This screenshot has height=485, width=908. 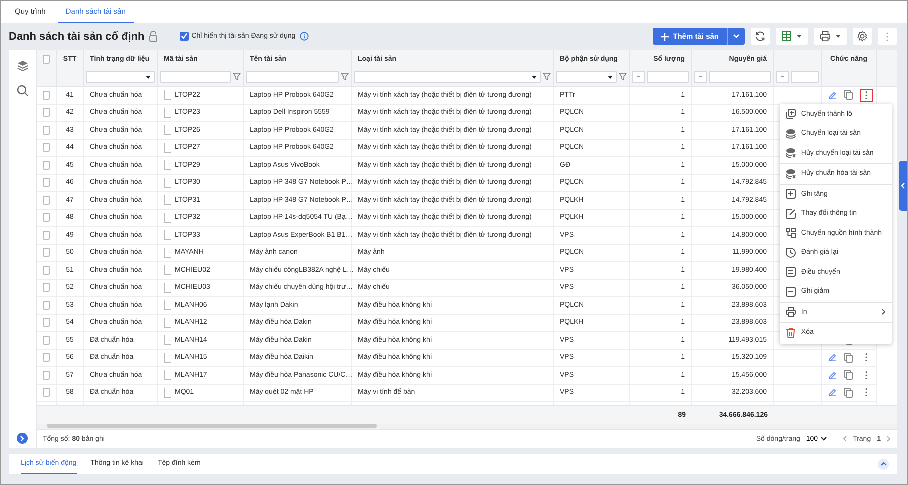 I want to click on settings-button, so click(x=862, y=36).